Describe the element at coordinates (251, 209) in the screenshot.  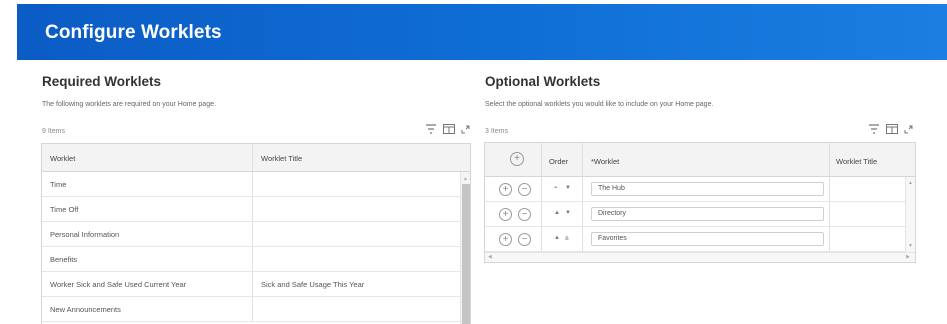
I see `table-row: Time Off` at that location.